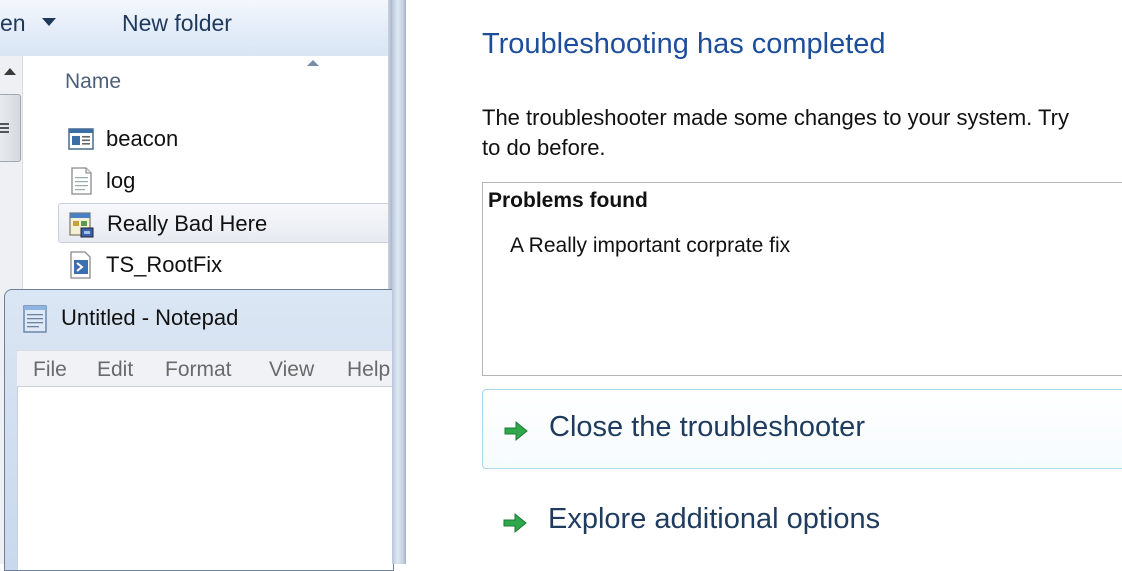 The width and height of the screenshot is (1122, 571). Describe the element at coordinates (164, 264) in the screenshot. I see `file-label: TS_RootFix` at that location.